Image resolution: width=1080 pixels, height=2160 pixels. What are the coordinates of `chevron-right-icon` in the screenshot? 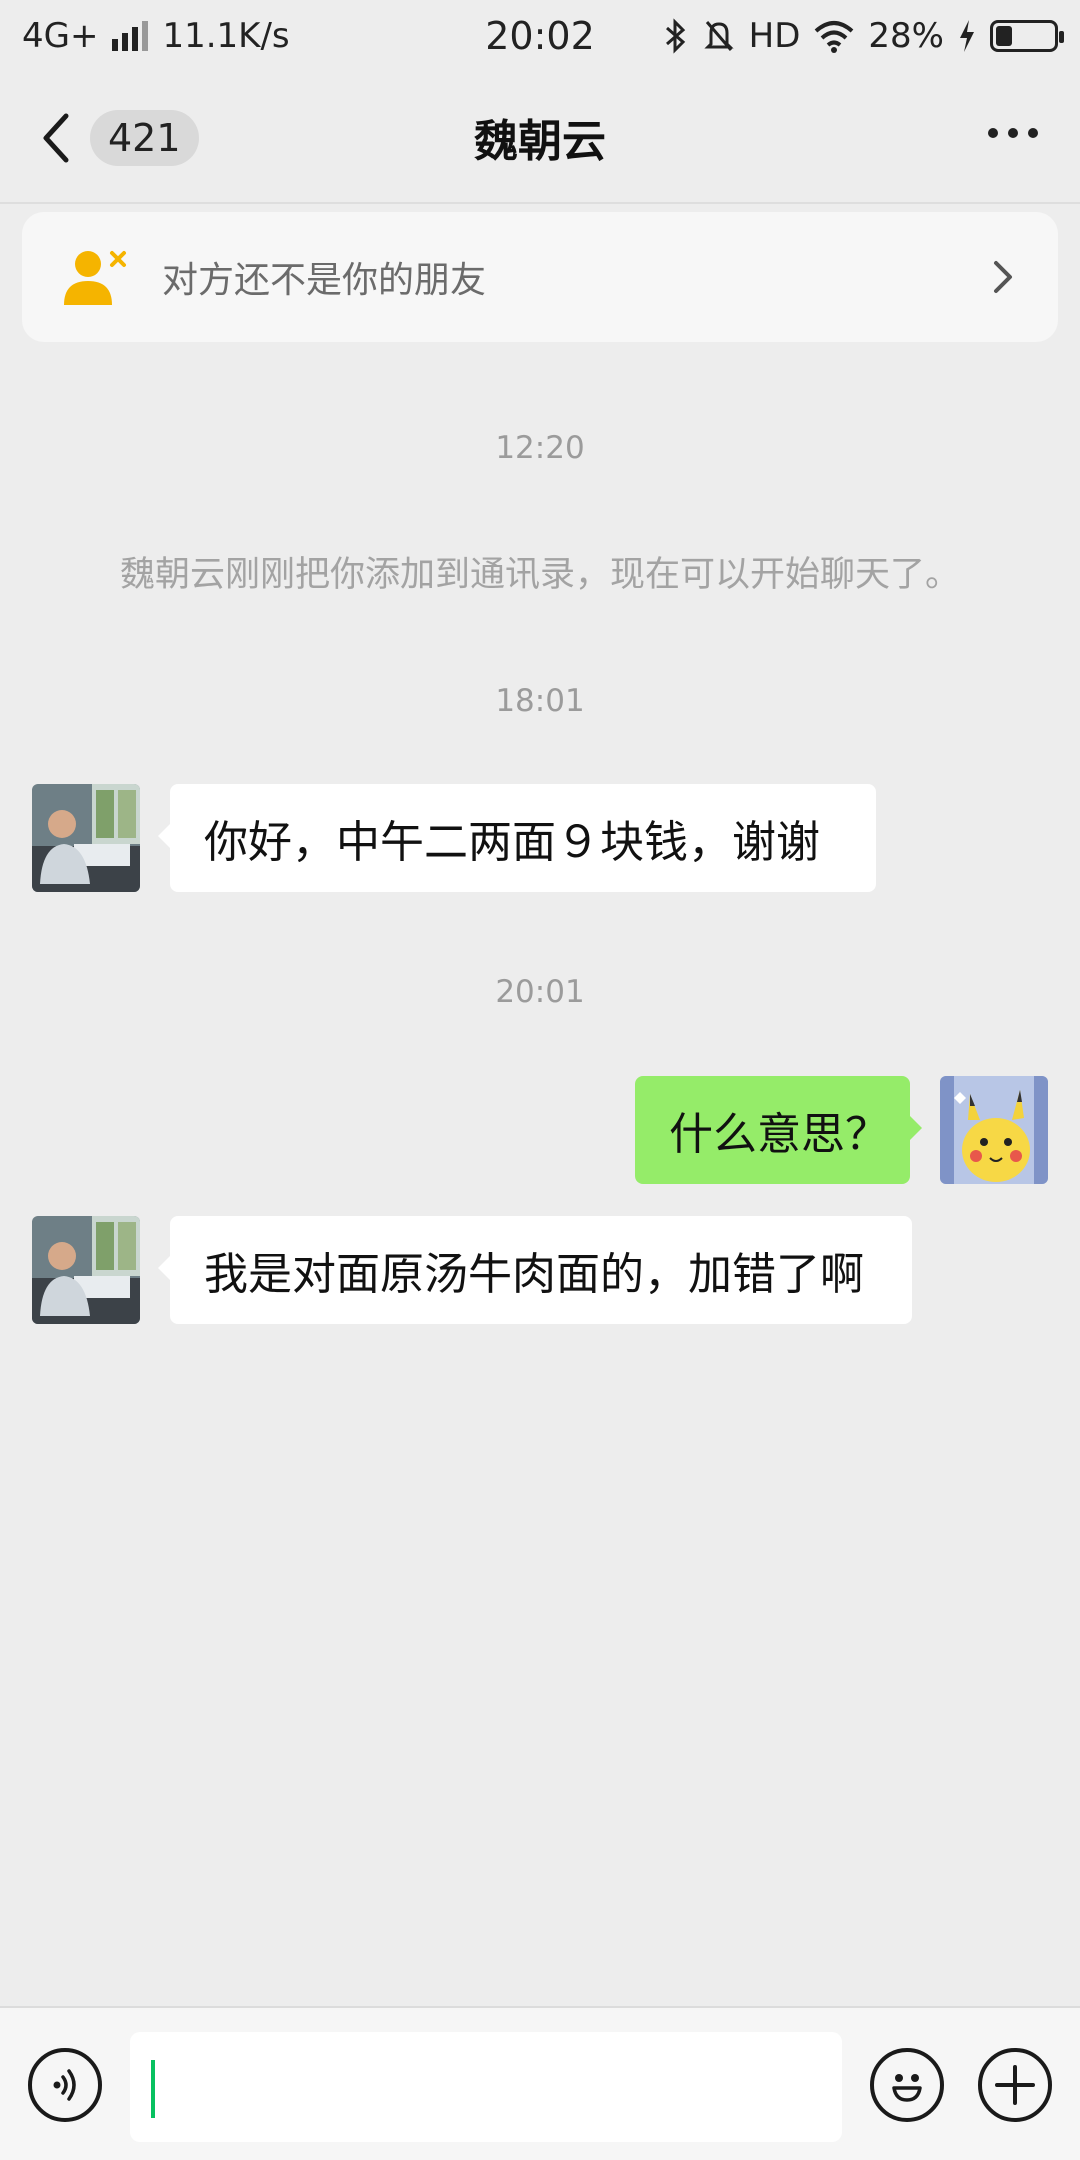 It's located at (1003, 277).